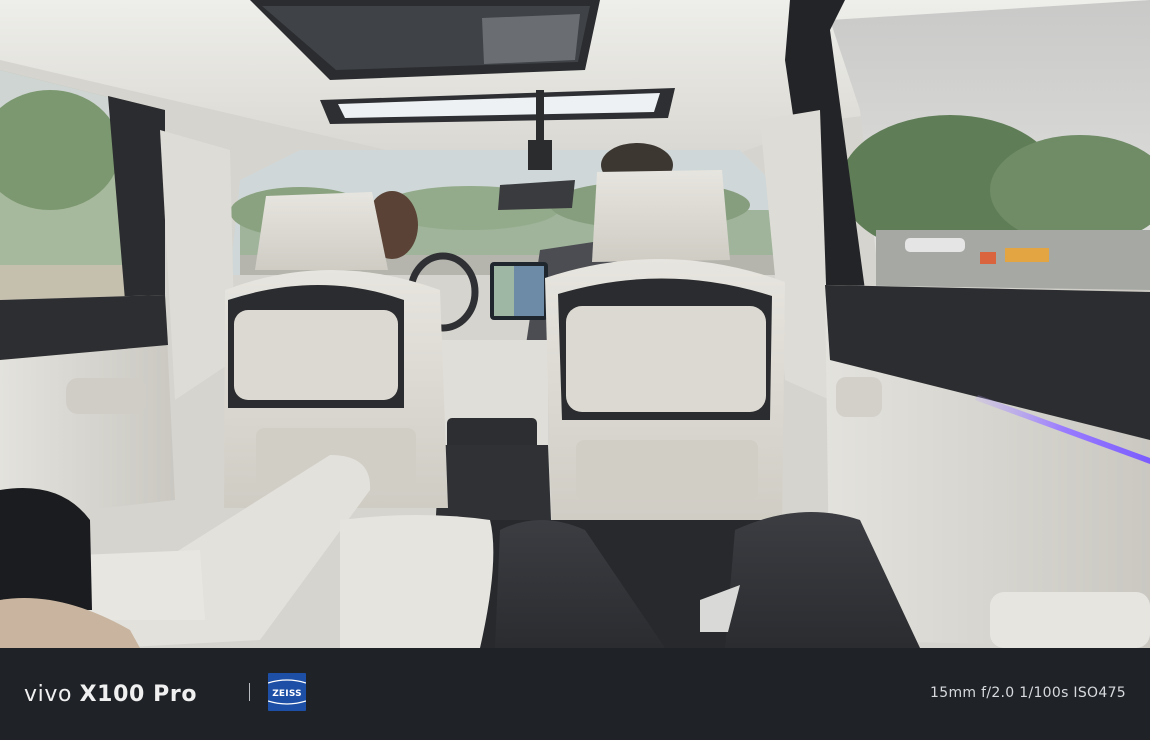  I want to click on camera-brand: vivo X100 Pro, so click(110, 694).